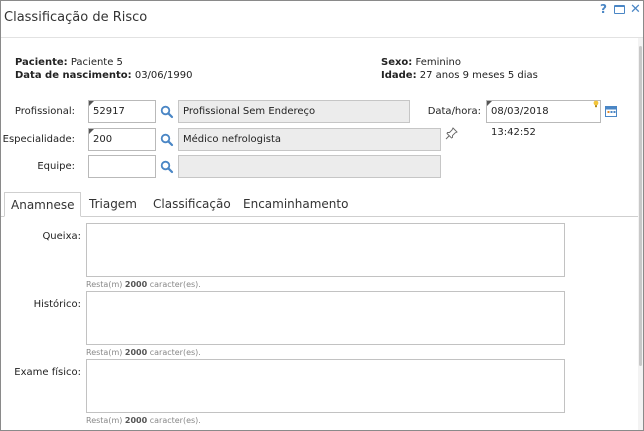 Image resolution: width=644 pixels, height=431 pixels. What do you see at coordinates (163, 75) in the screenshot?
I see `patient-birth: 03/06/1990` at bounding box center [163, 75].